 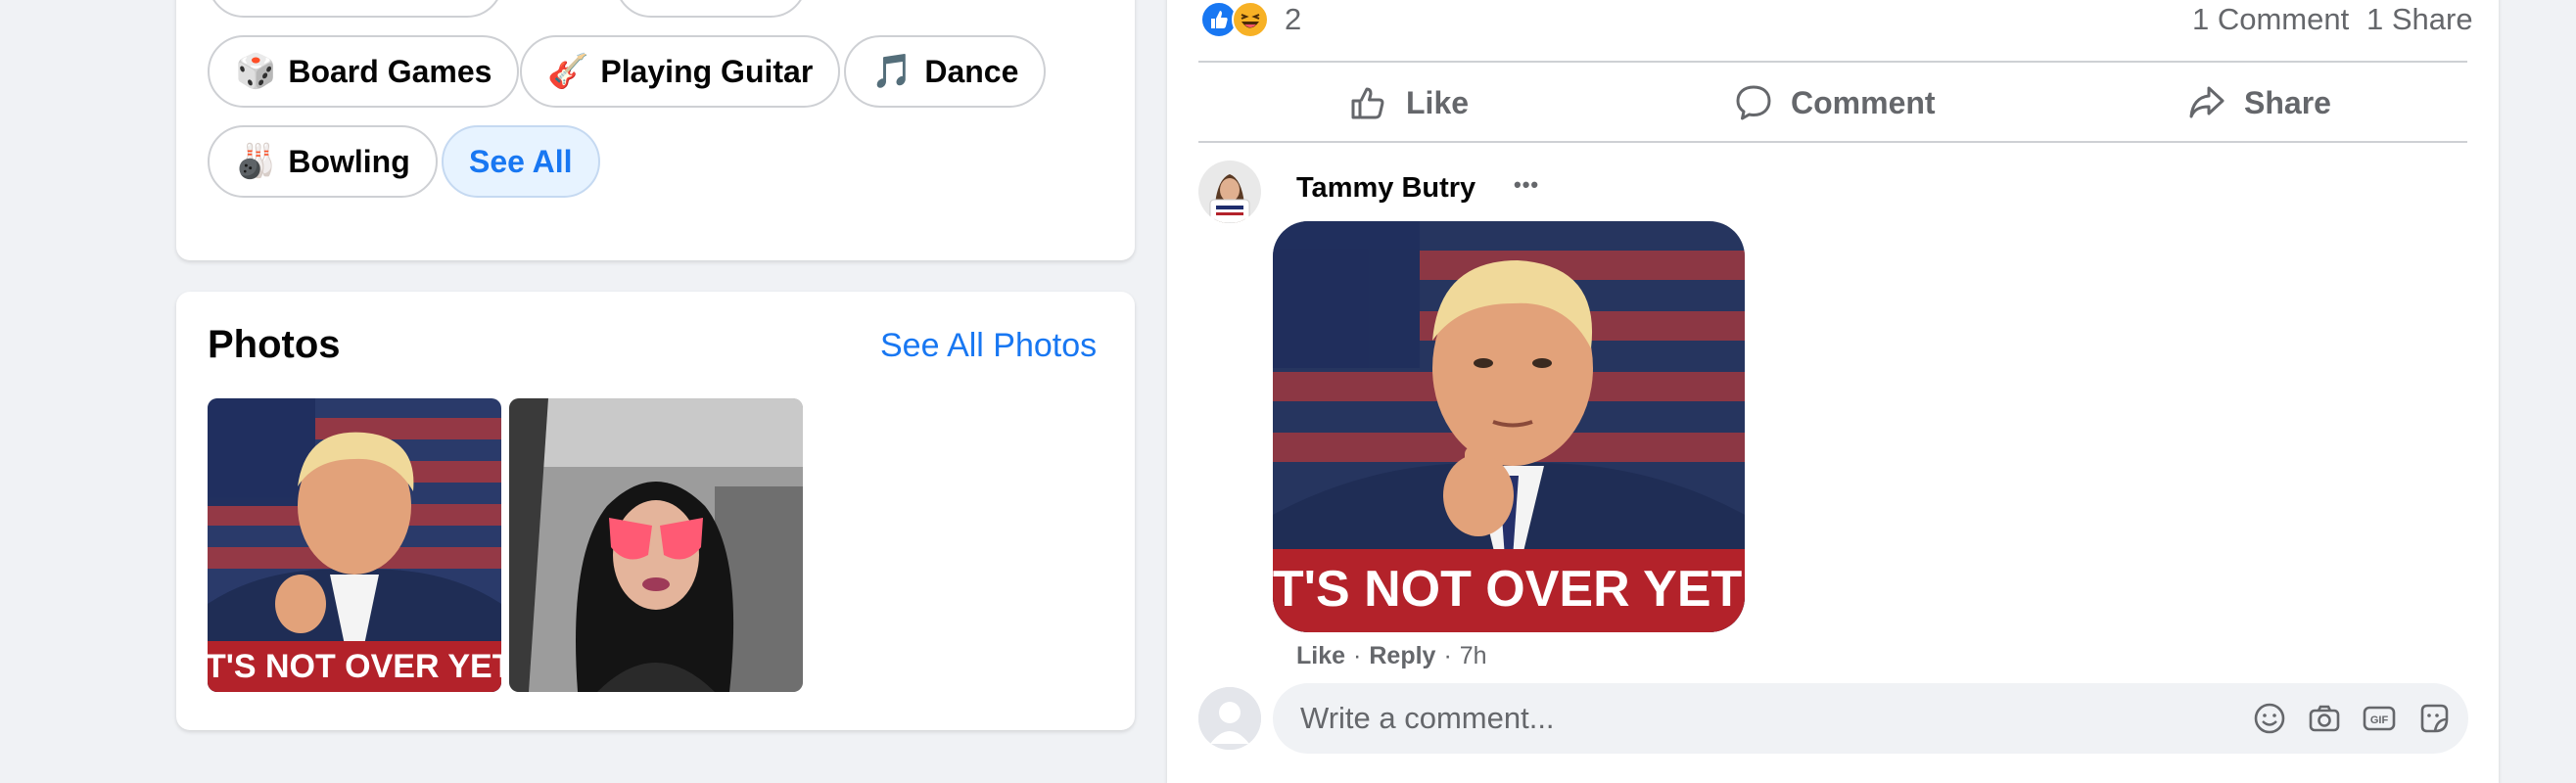 I want to click on comment-button: Comment, so click(x=1835, y=103).